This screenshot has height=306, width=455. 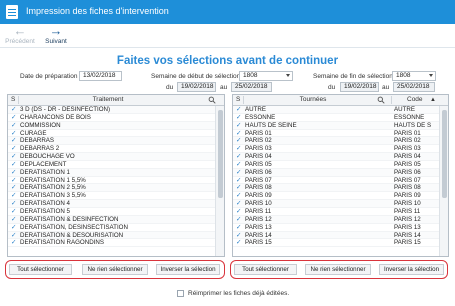 What do you see at coordinates (313, 100) in the screenshot?
I see `col-rounds-header: Tournées` at bounding box center [313, 100].